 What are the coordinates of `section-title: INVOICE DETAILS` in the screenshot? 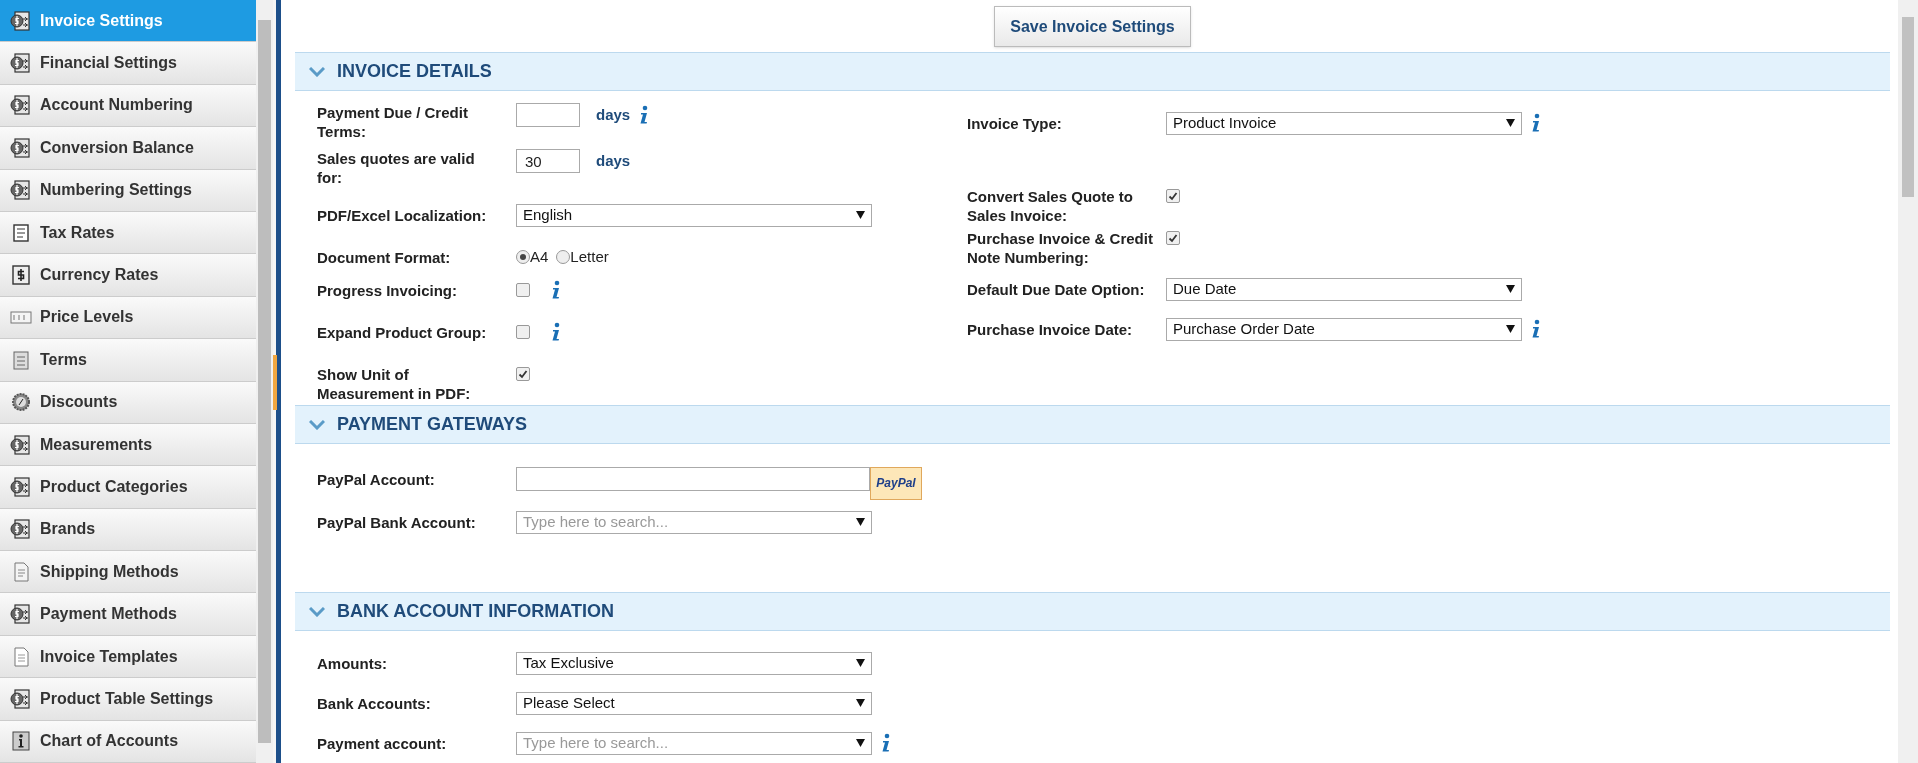 It's located at (414, 71).